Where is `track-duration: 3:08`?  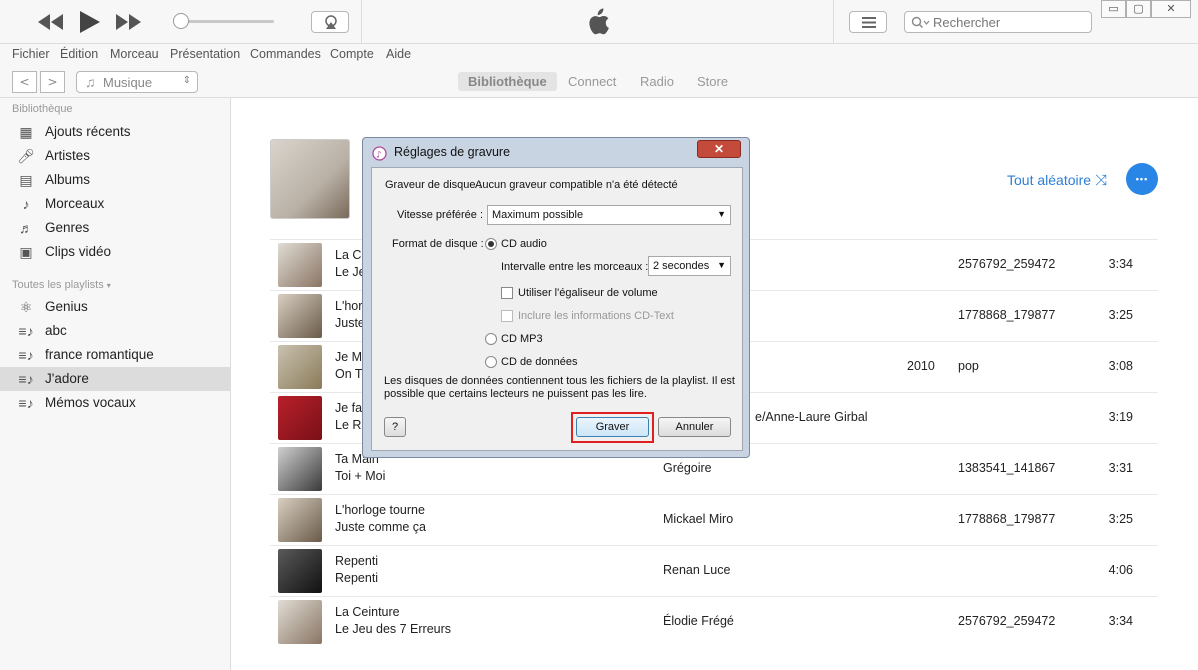 track-duration: 3:08 is located at coordinates (1120, 366).